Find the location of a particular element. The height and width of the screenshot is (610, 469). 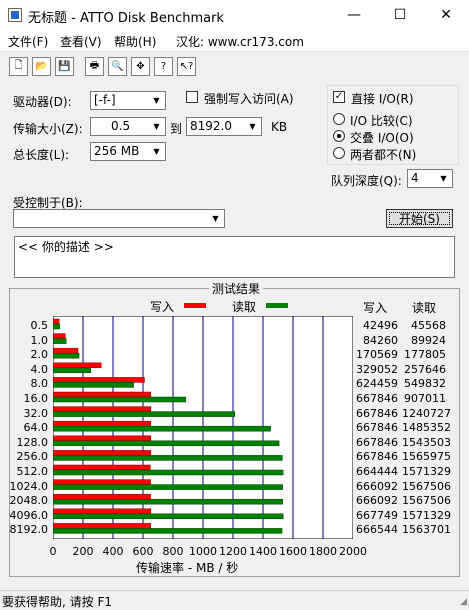

category-label: 256.0 is located at coordinates (32, 457).